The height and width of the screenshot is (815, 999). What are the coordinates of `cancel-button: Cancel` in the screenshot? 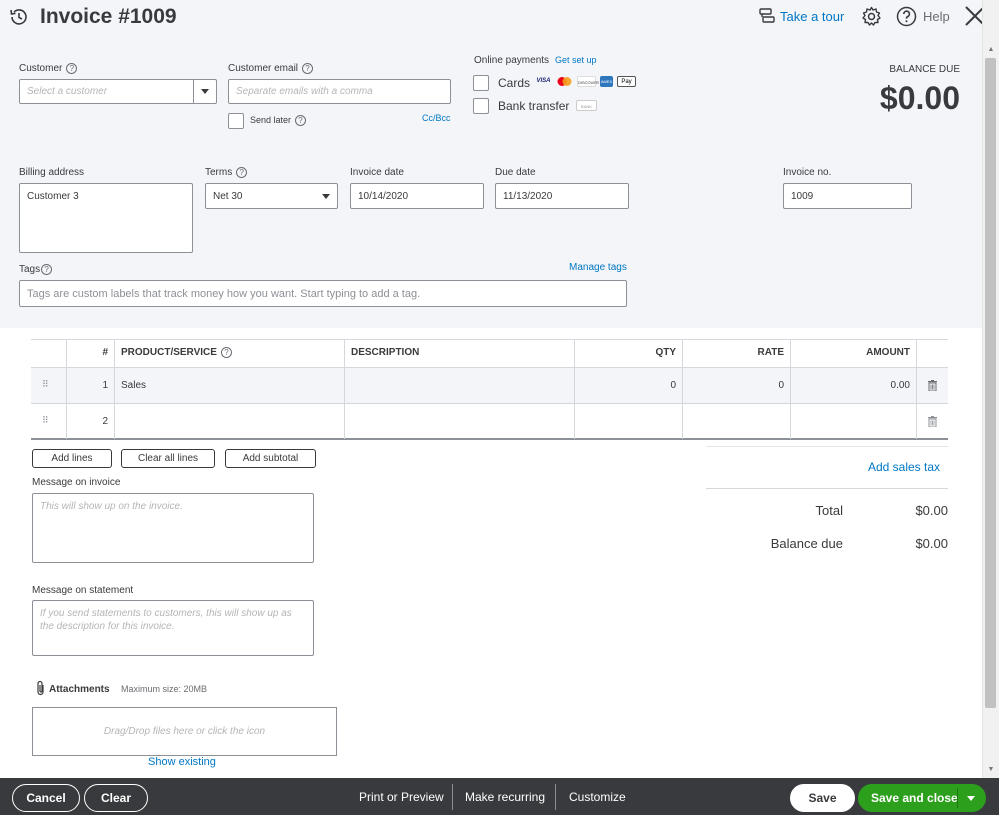 It's located at (46, 798).